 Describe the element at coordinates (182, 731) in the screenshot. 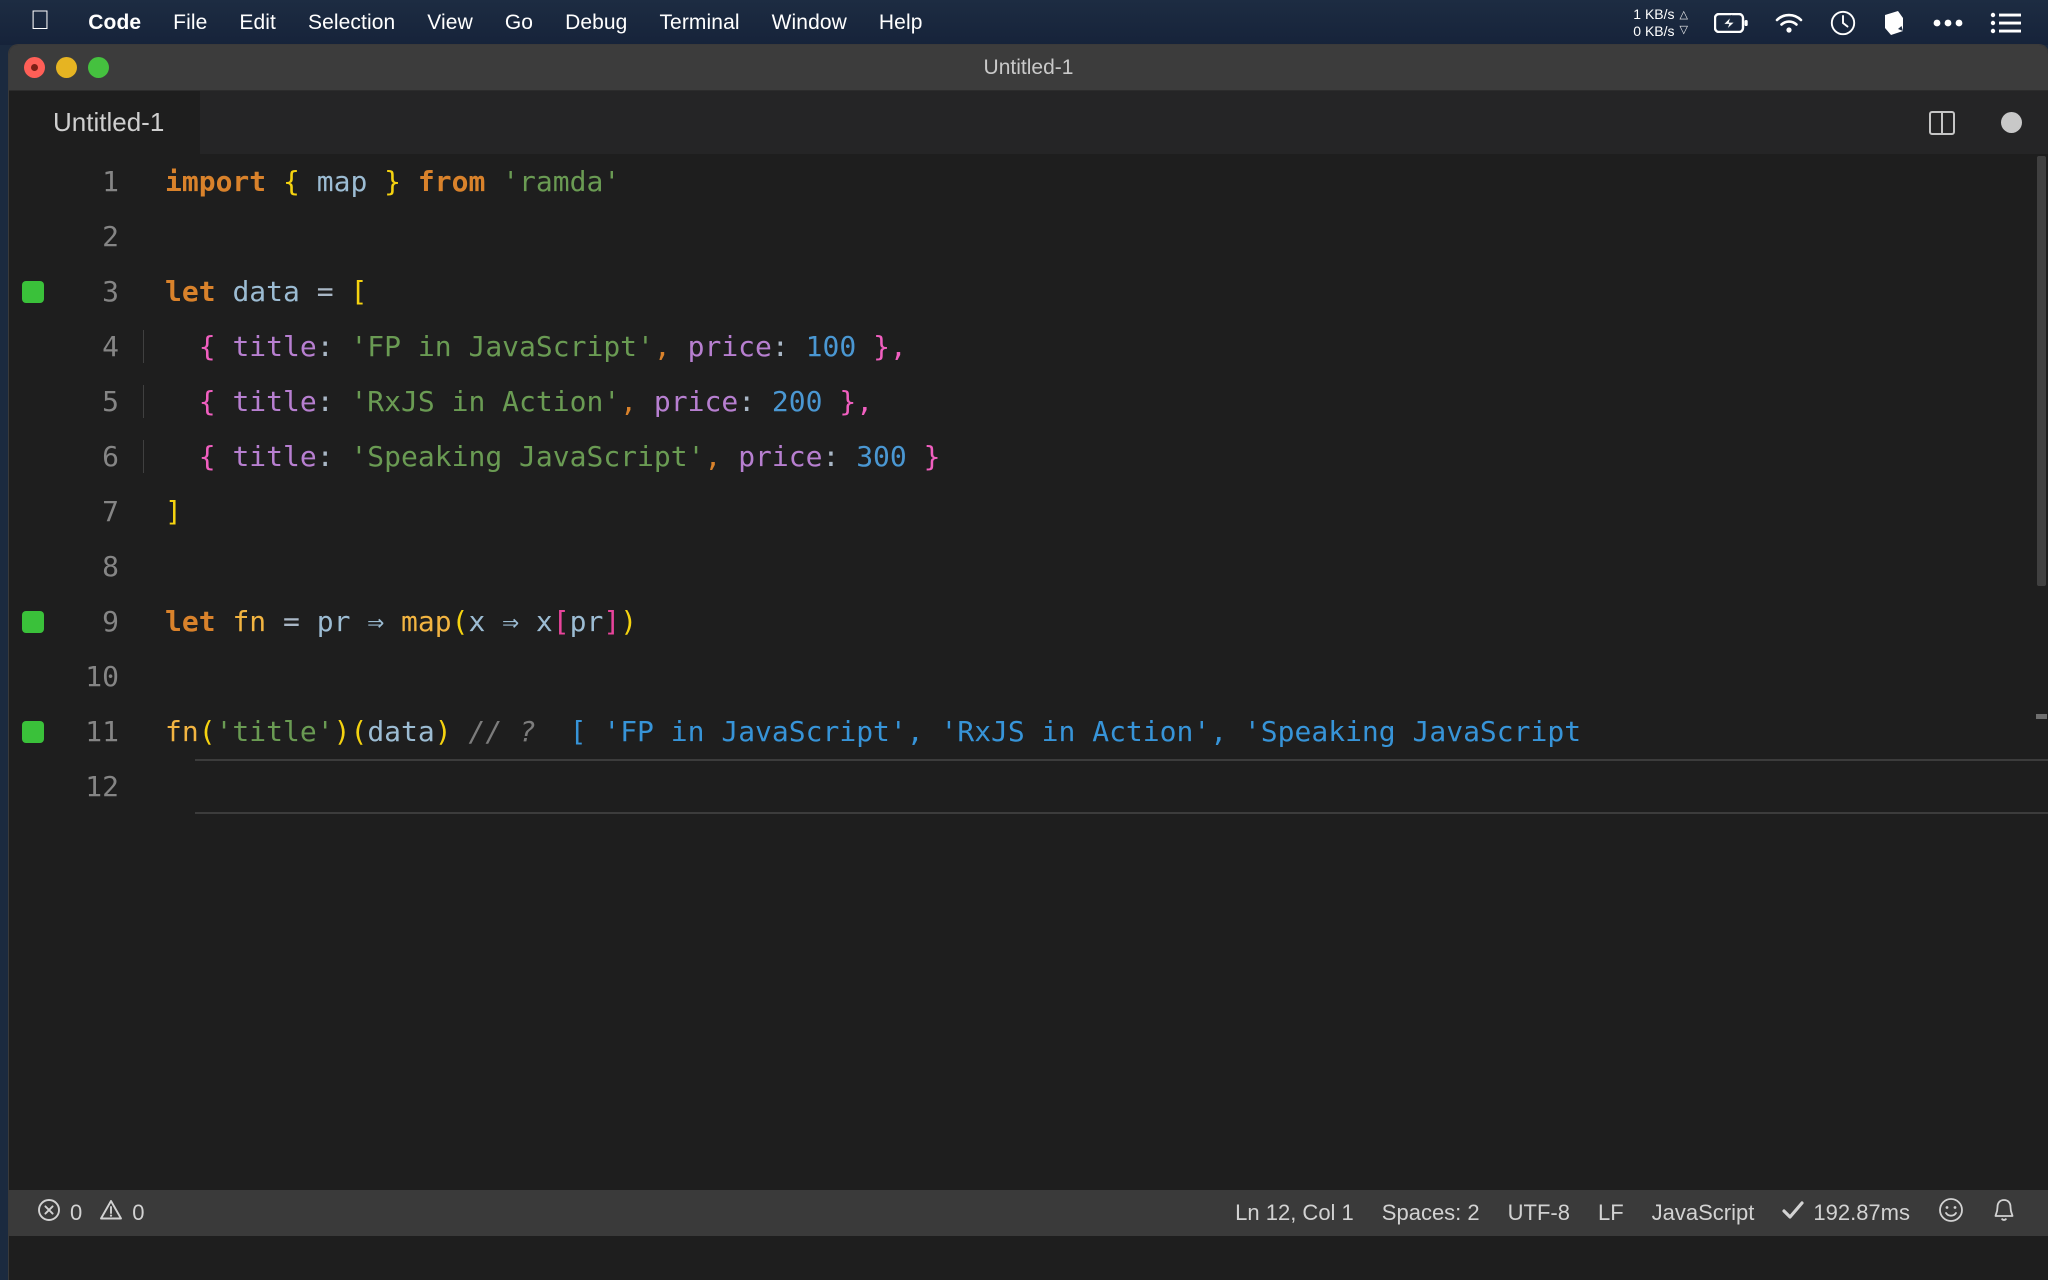

I see `code-token: fn` at that location.